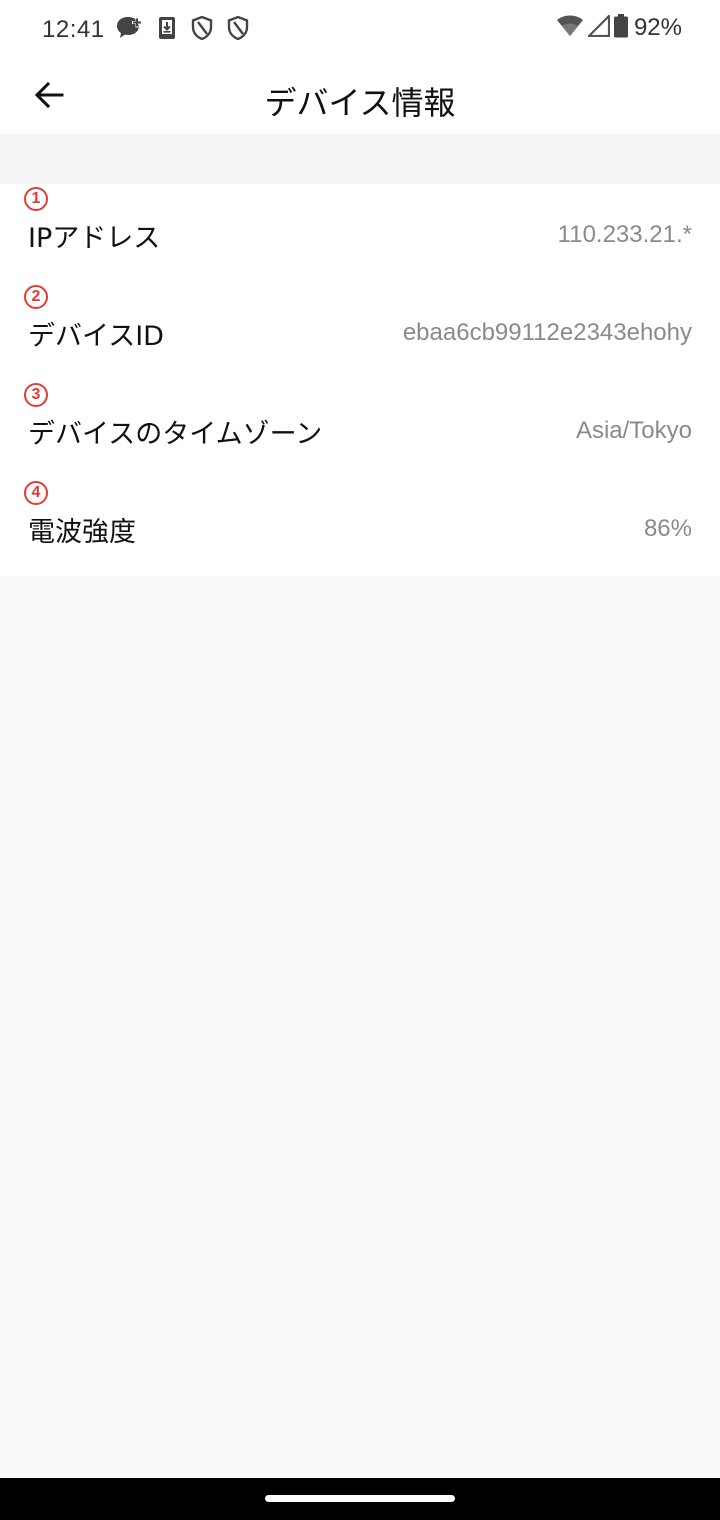 This screenshot has height=1520, width=720. What do you see at coordinates (360, 527) in the screenshot?
I see `list-item-signal-strength: 4 電波強度 86%` at bounding box center [360, 527].